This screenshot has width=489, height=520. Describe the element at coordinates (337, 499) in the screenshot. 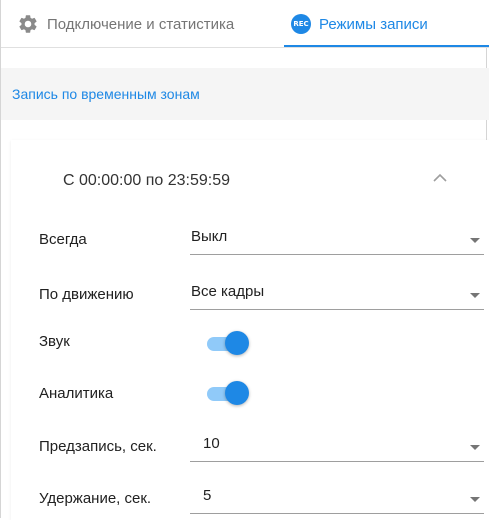

I see `hold-select: 5` at that location.